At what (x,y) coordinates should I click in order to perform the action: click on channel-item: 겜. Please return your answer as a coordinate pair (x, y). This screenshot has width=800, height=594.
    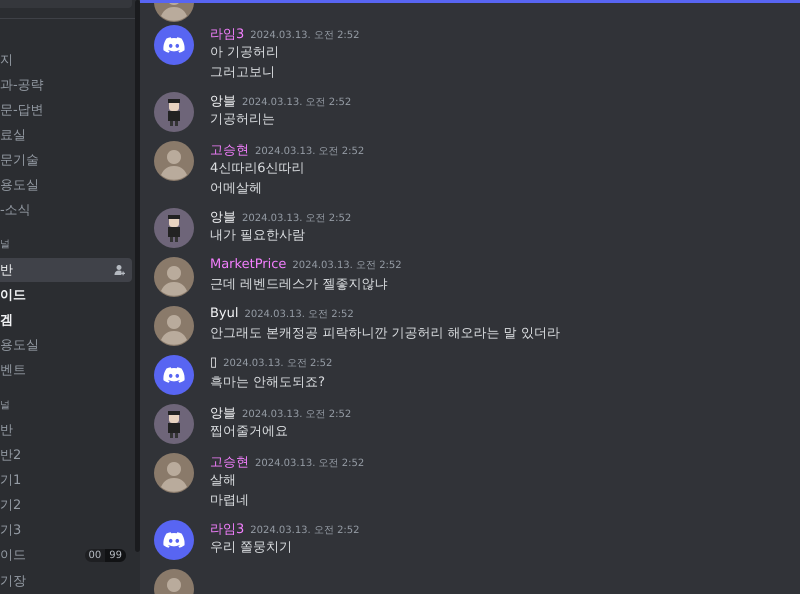
    Looking at the image, I should click on (66, 320).